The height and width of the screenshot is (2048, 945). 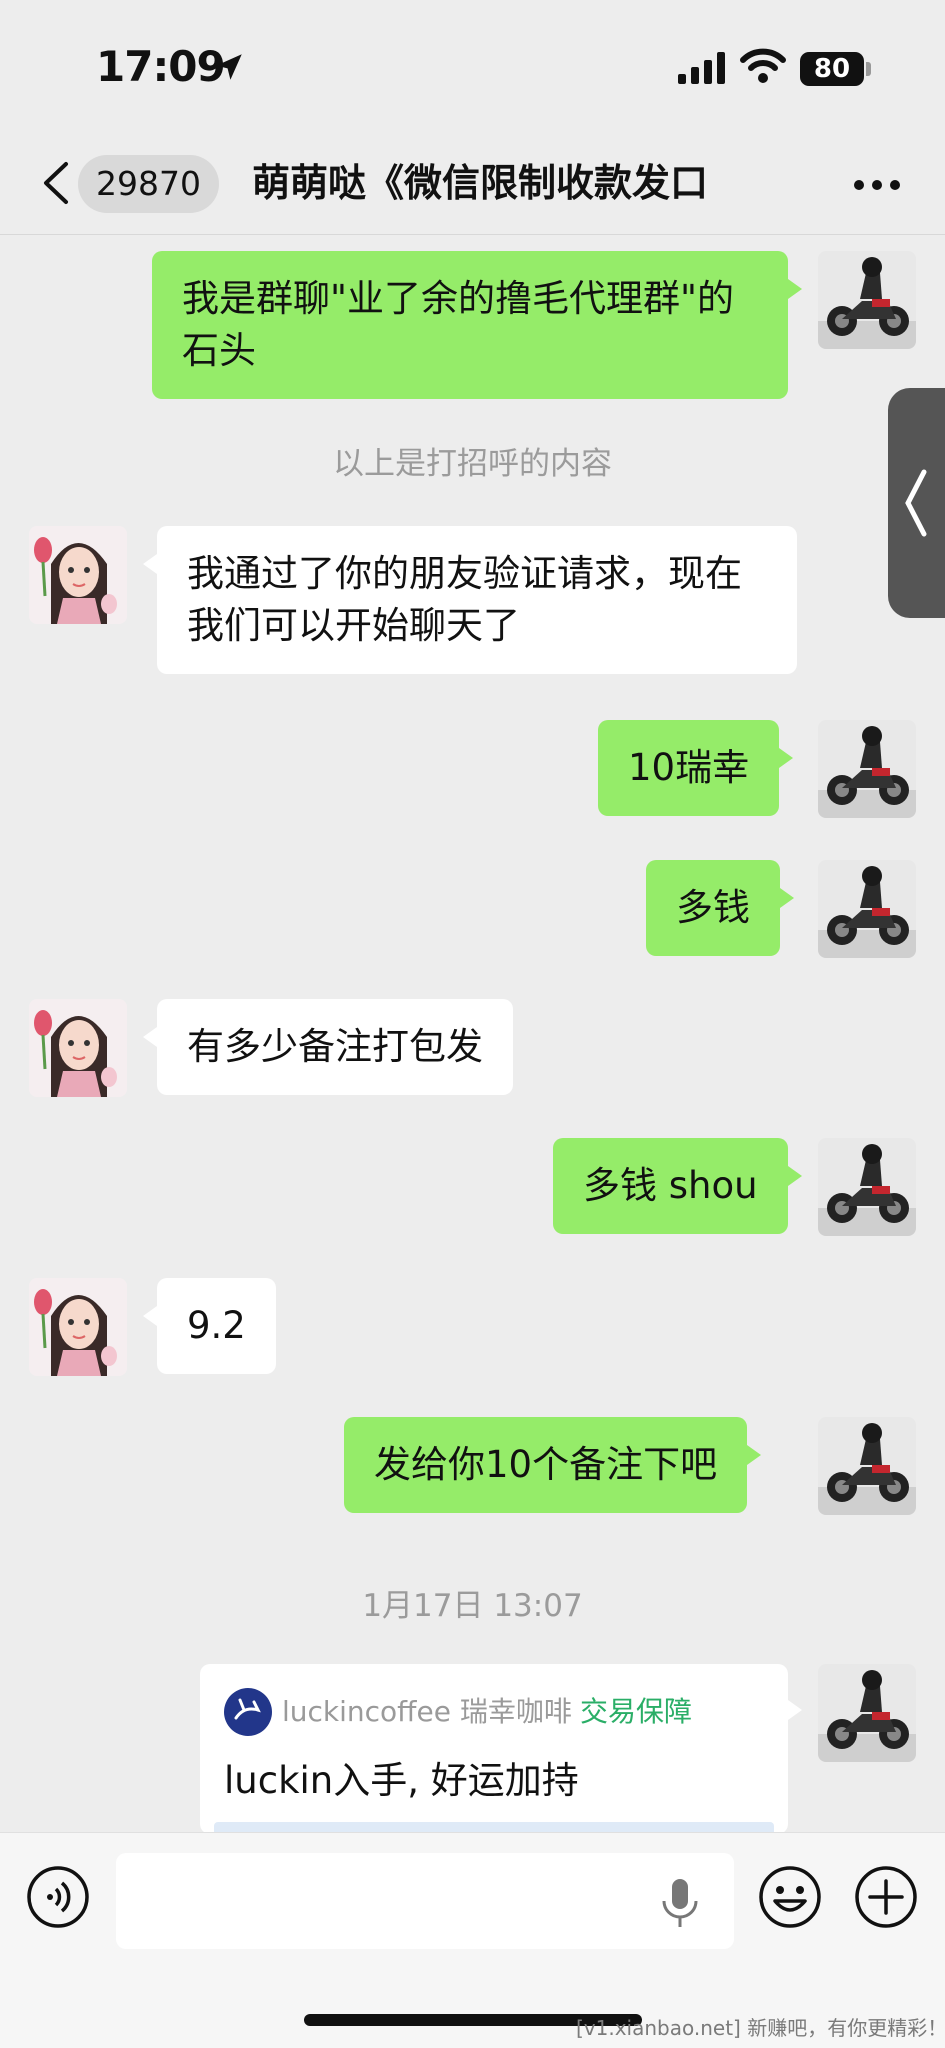 I want to click on chat-header: 29870 萌萌哒《微信限制收款发口, so click(x=472, y=182).